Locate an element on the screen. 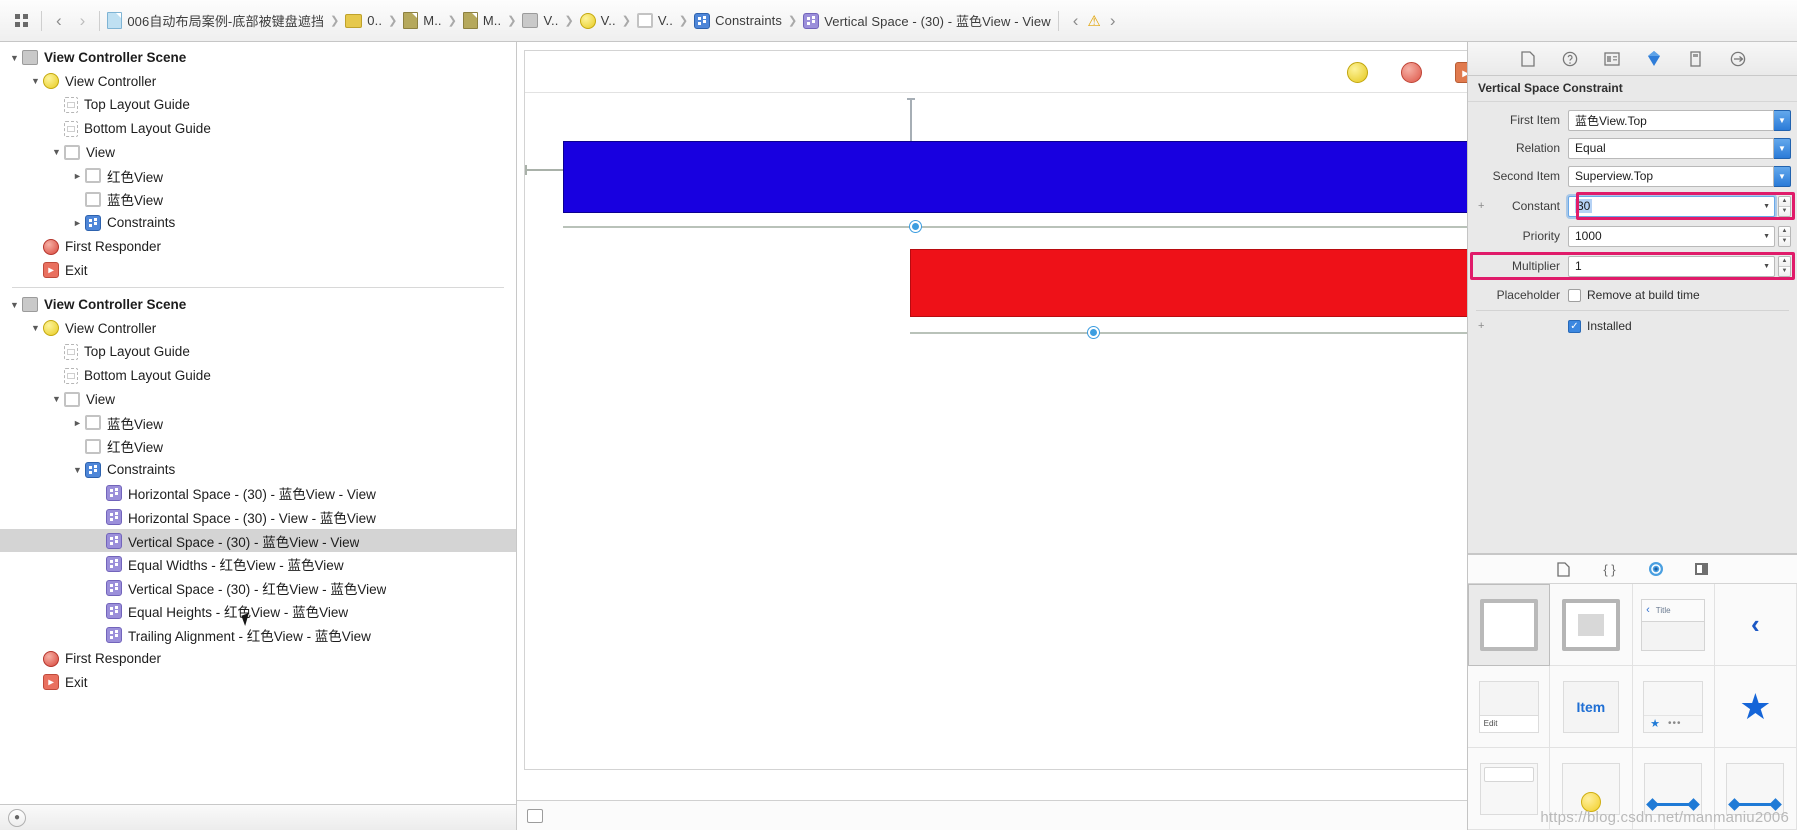 The width and height of the screenshot is (1797, 830). priority-stepper: ▲ ▼ is located at coordinates (1784, 236).